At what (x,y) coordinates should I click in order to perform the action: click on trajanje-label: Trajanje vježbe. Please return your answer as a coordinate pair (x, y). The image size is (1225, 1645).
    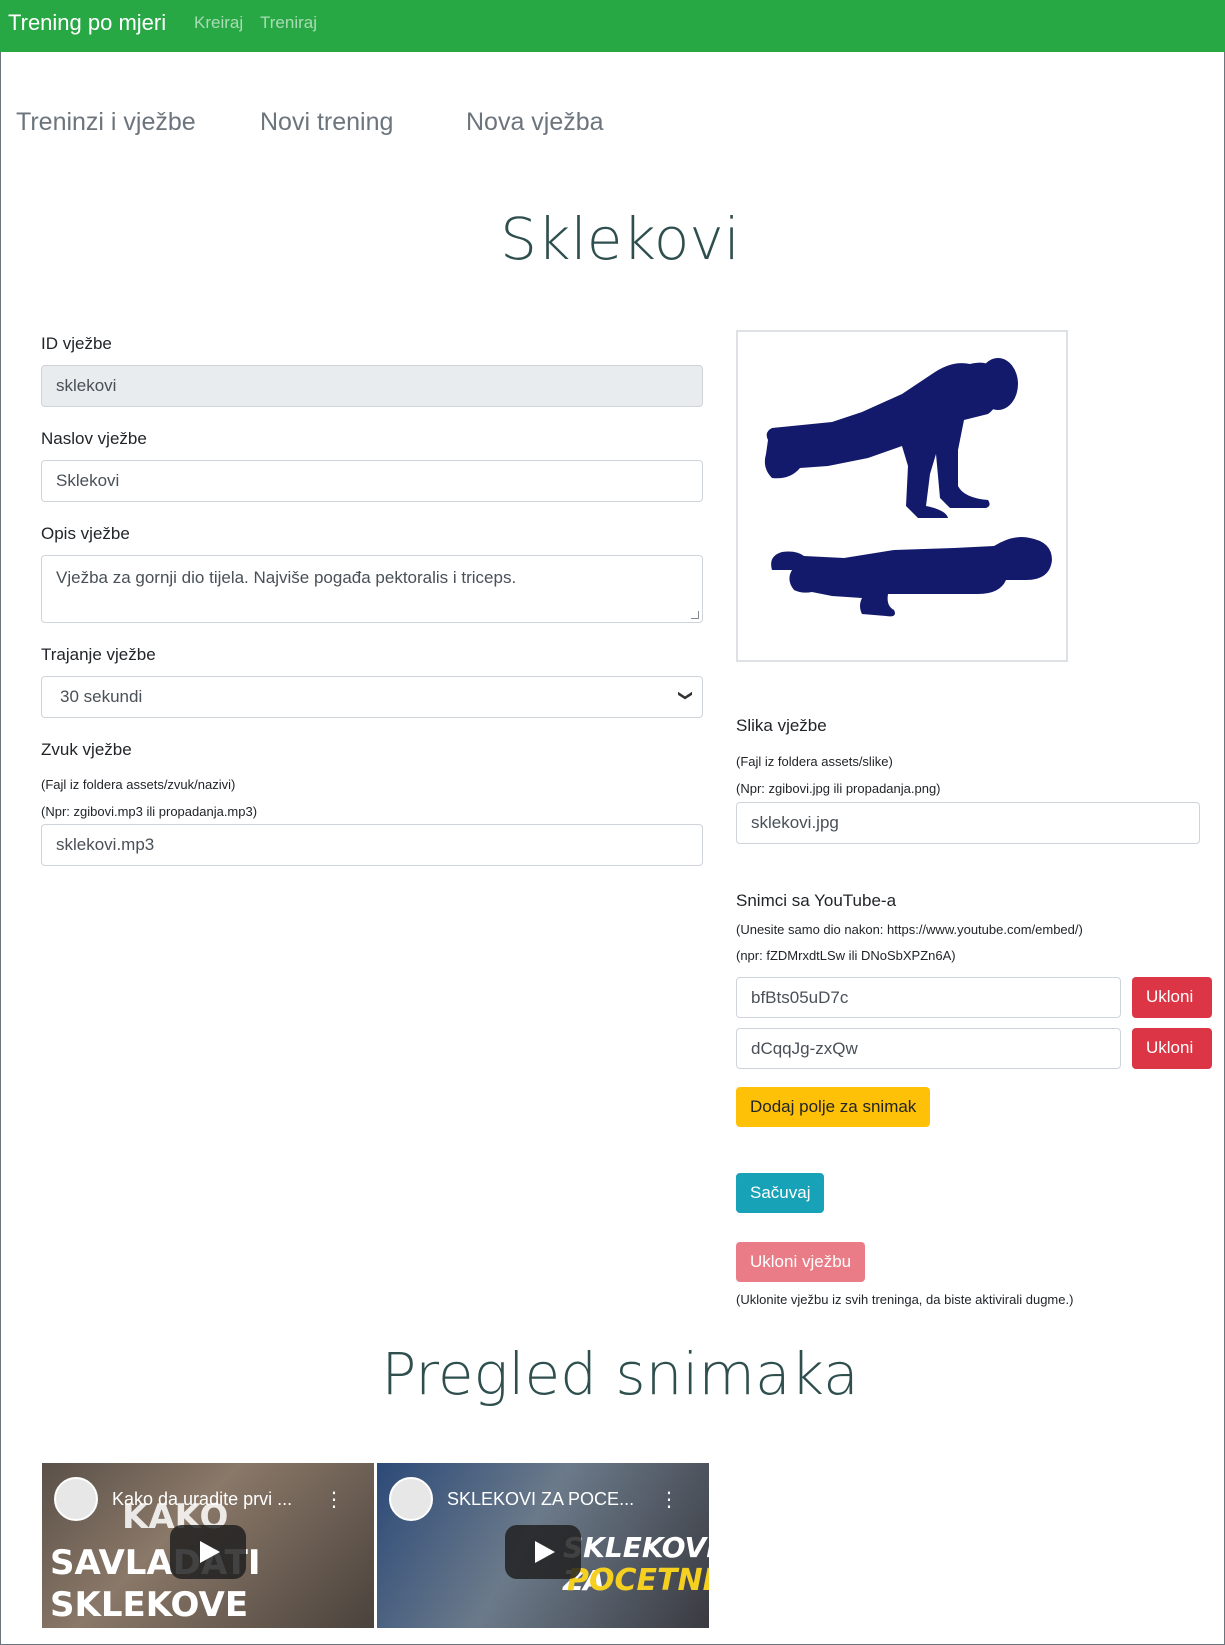
    Looking at the image, I should click on (98, 654).